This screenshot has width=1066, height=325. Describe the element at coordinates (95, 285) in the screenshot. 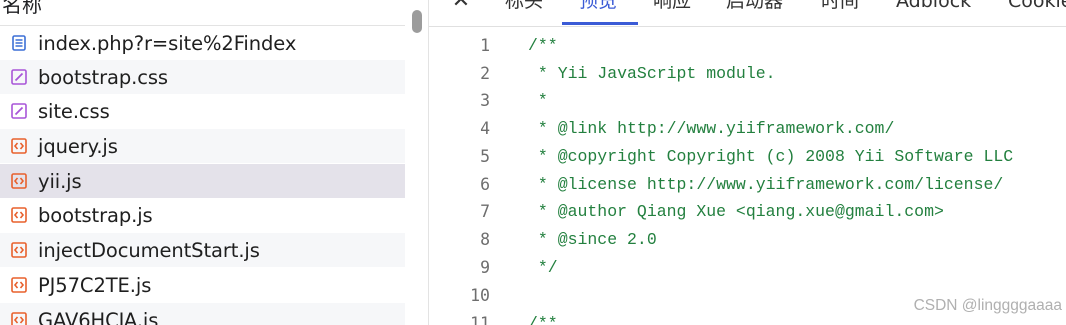

I see `request-name: PJ57C2TE.js` at that location.